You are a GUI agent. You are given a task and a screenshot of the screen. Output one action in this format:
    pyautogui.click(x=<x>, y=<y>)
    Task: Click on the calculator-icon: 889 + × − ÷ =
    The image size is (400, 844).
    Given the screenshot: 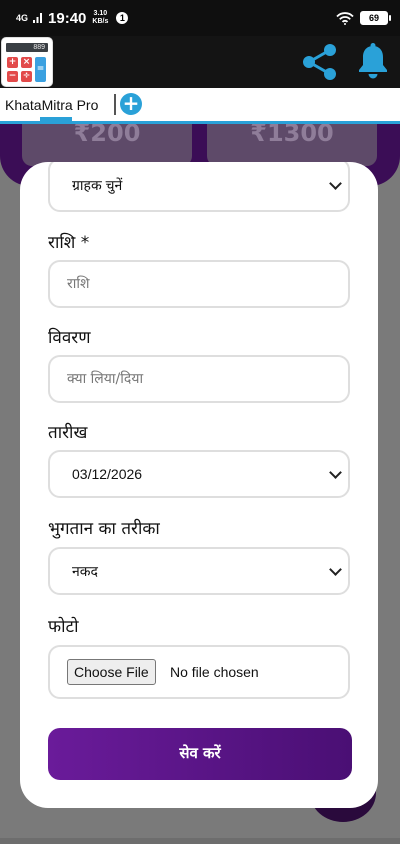 What is the action you would take?
    pyautogui.click(x=27, y=62)
    